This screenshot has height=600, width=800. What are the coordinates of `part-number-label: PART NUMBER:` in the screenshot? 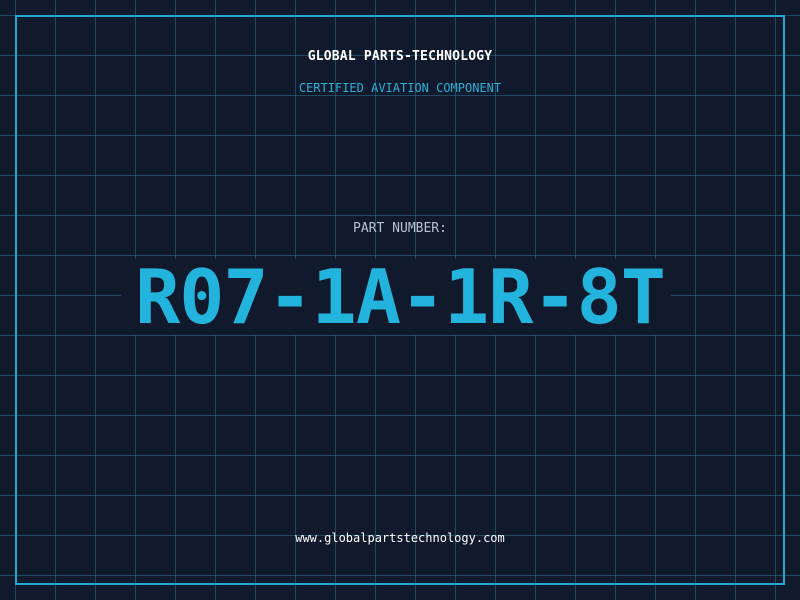 It's located at (400, 228).